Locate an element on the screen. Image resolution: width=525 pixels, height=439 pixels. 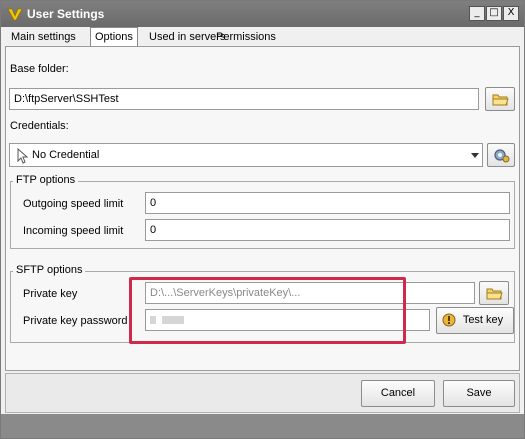
test-key-button: Test key is located at coordinates (475, 320).